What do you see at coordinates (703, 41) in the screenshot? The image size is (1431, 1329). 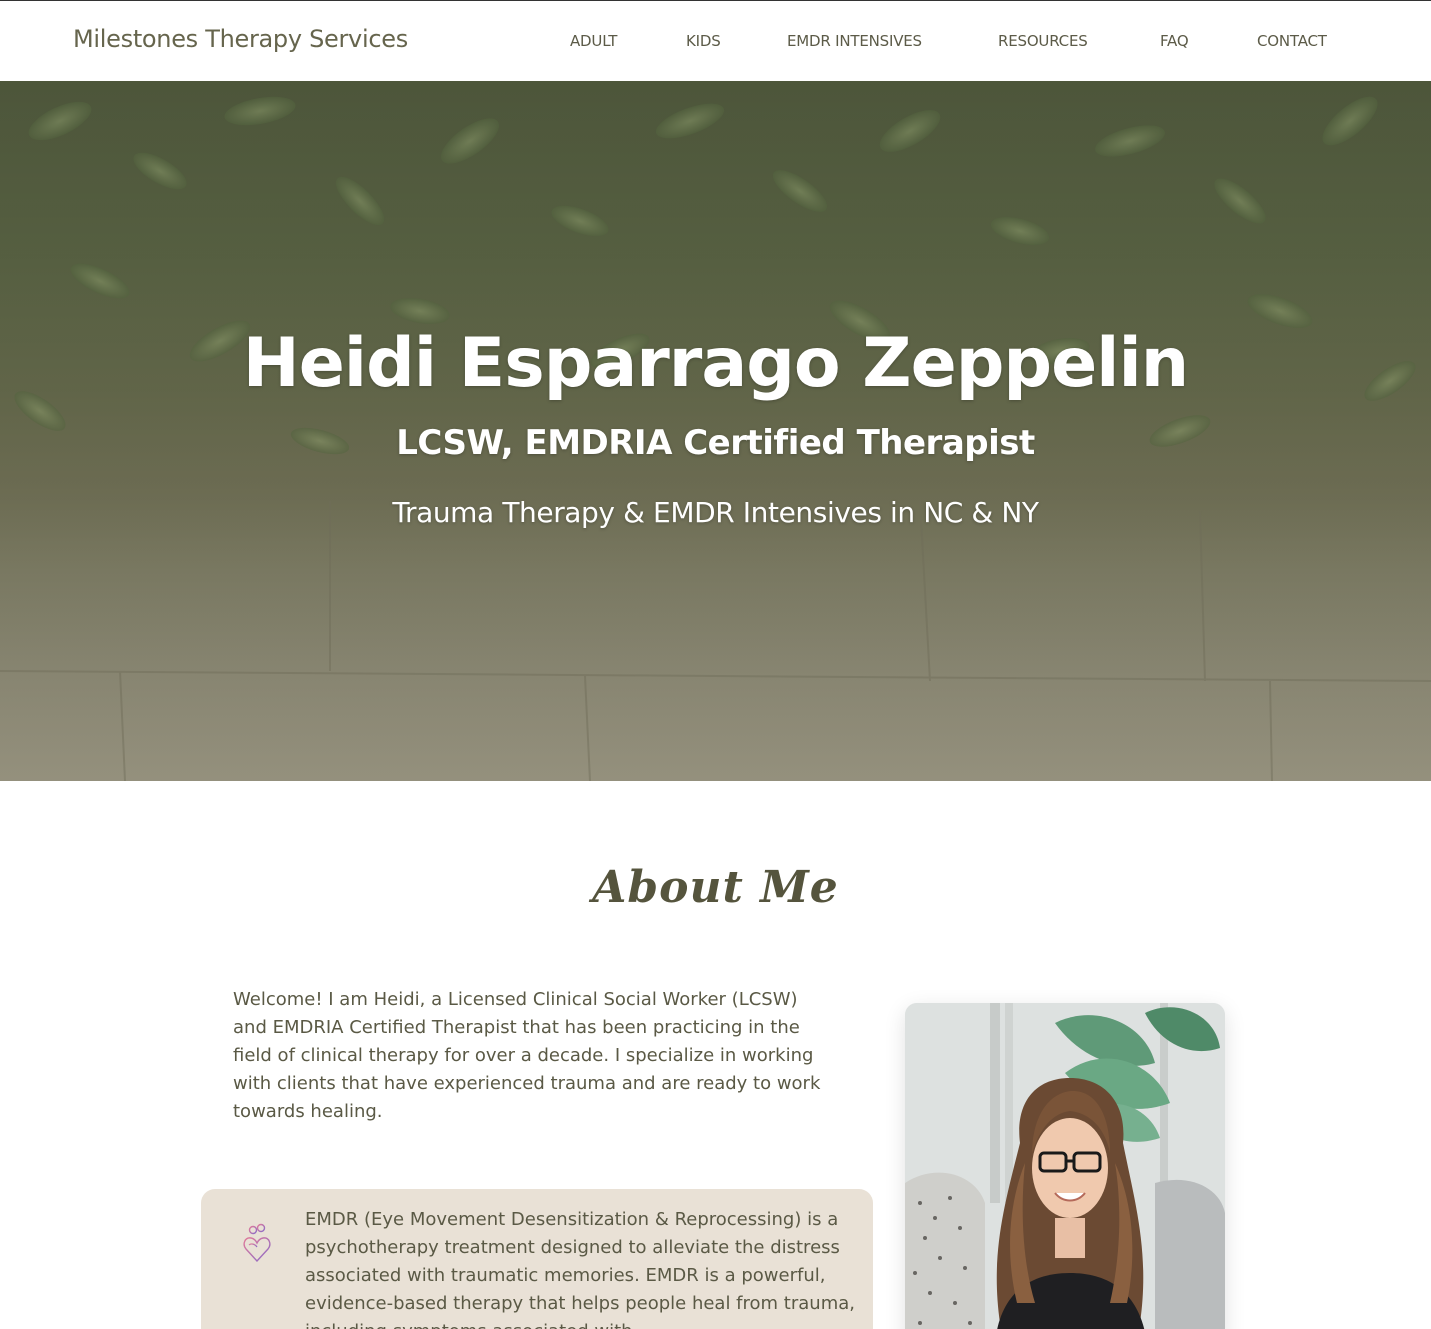 I see `nav-item-kids: KIDS` at bounding box center [703, 41].